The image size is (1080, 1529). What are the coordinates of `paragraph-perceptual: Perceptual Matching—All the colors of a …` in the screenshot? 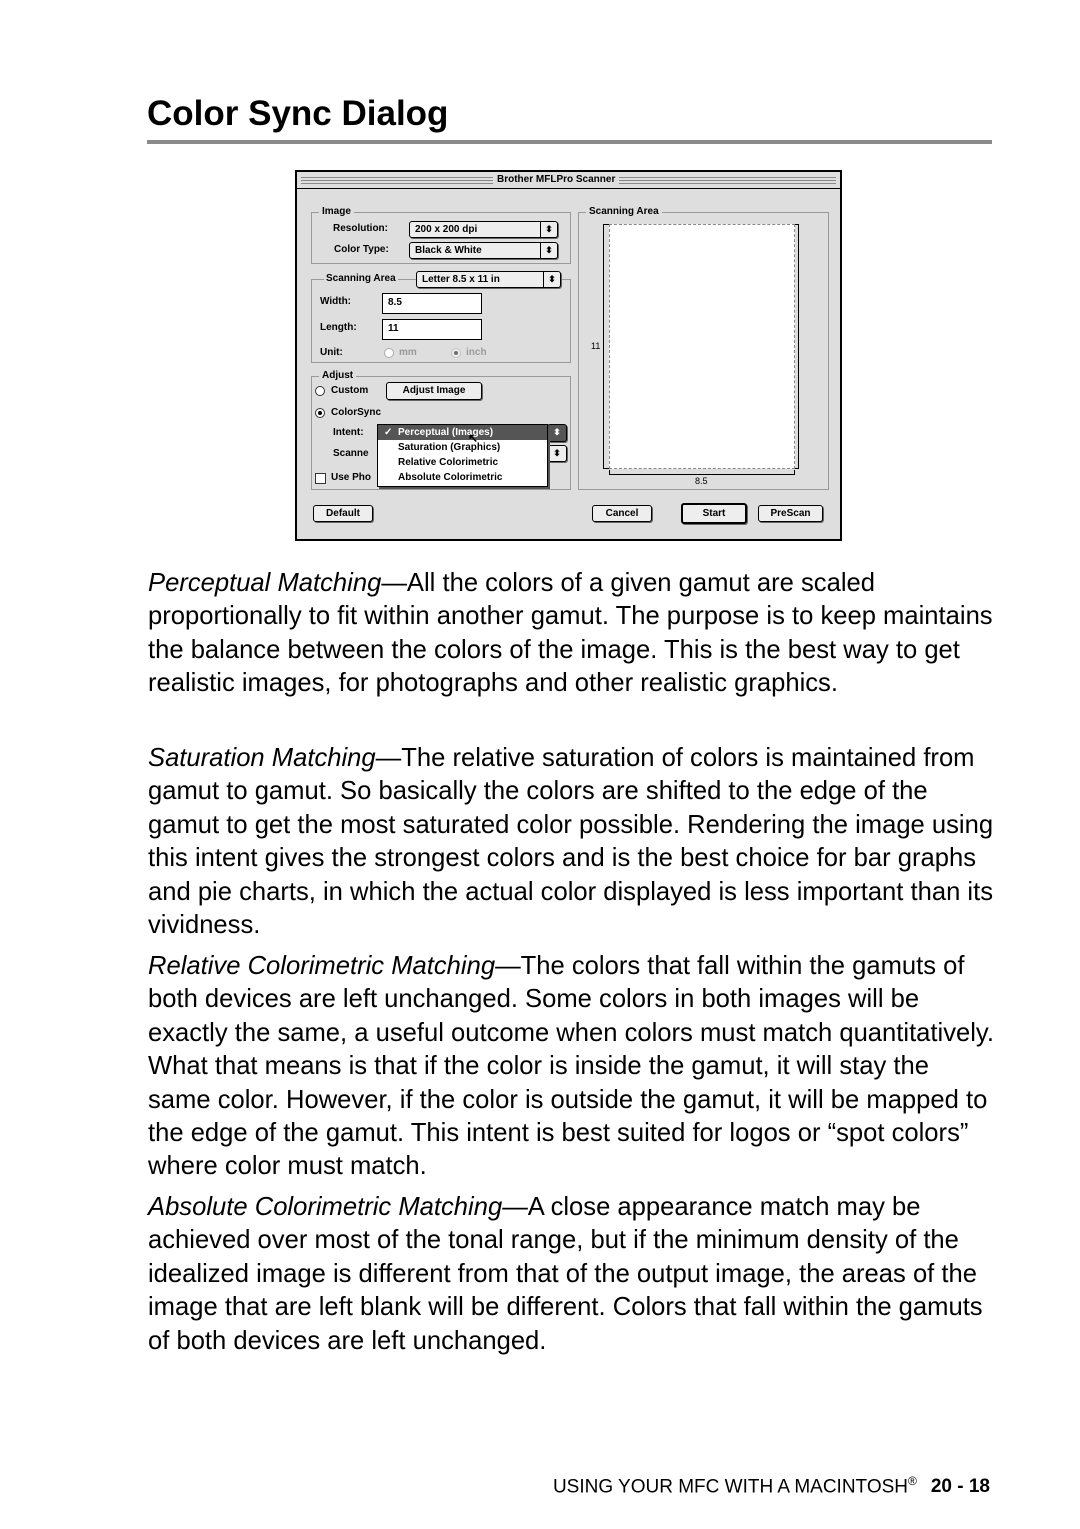 It's located at (571, 634).